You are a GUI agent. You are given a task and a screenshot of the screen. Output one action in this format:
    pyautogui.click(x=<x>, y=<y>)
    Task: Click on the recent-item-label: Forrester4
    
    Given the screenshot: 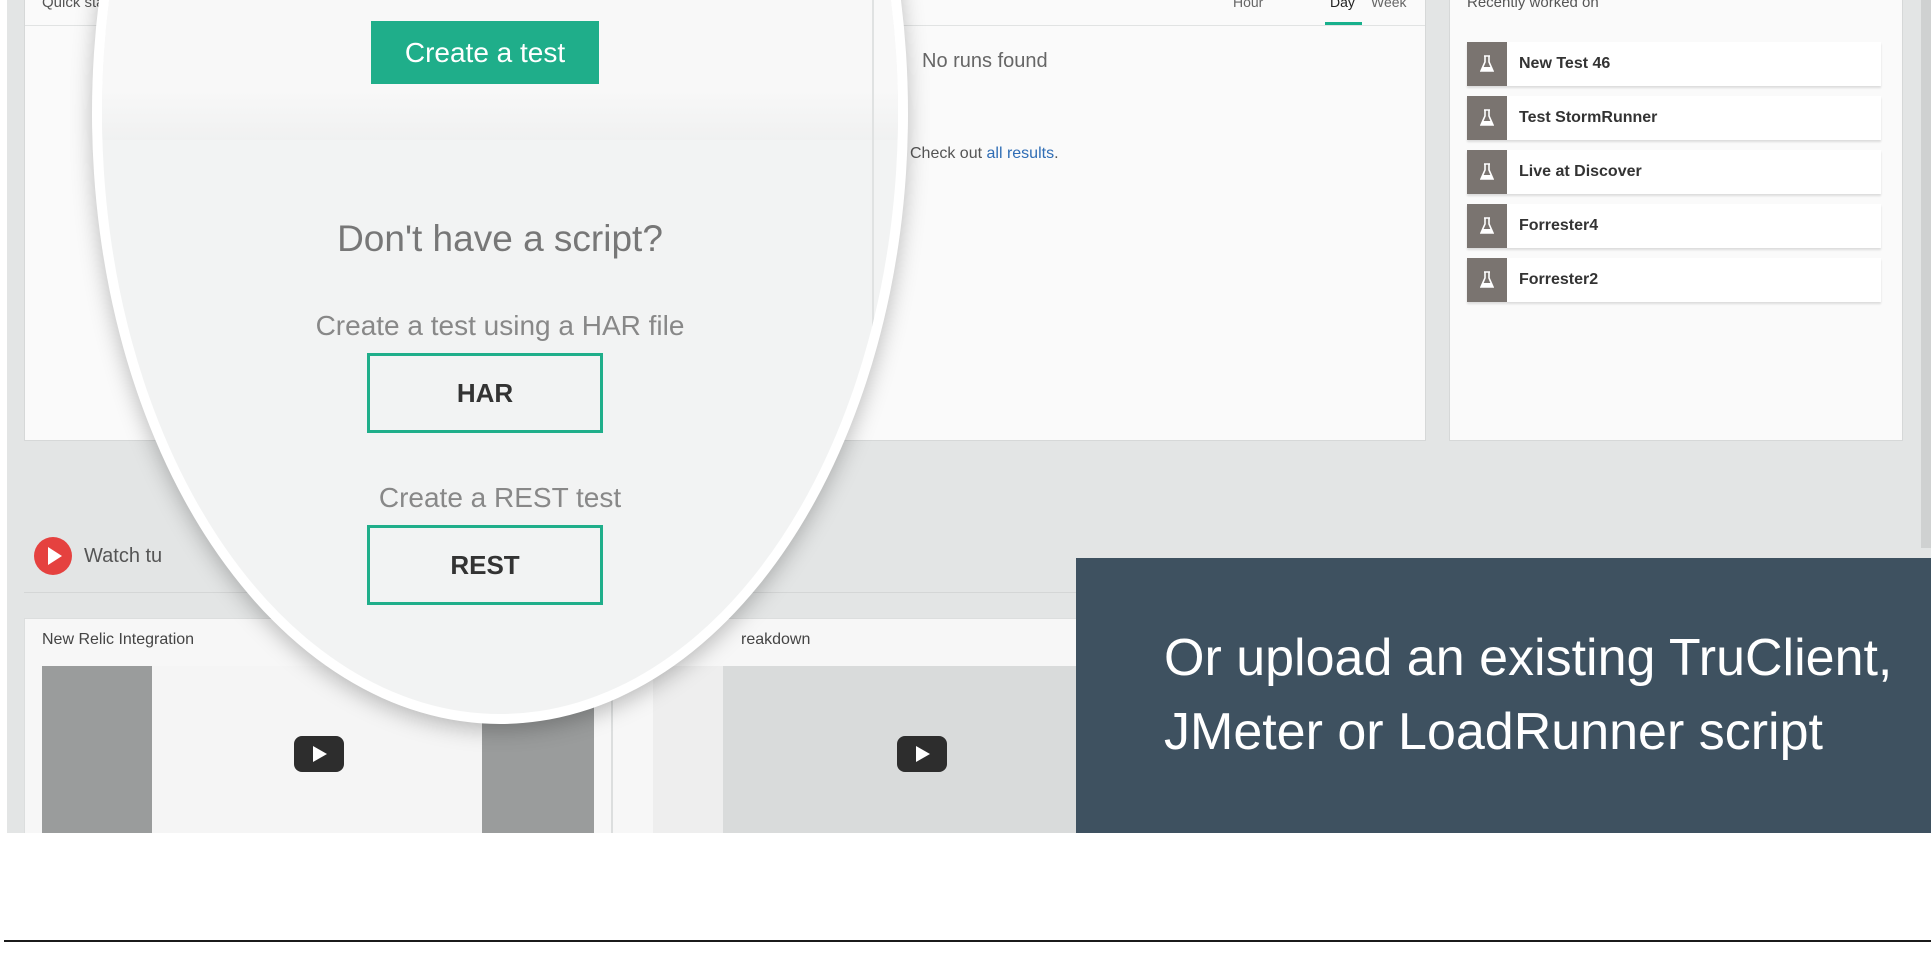 What is the action you would take?
    pyautogui.click(x=1559, y=225)
    